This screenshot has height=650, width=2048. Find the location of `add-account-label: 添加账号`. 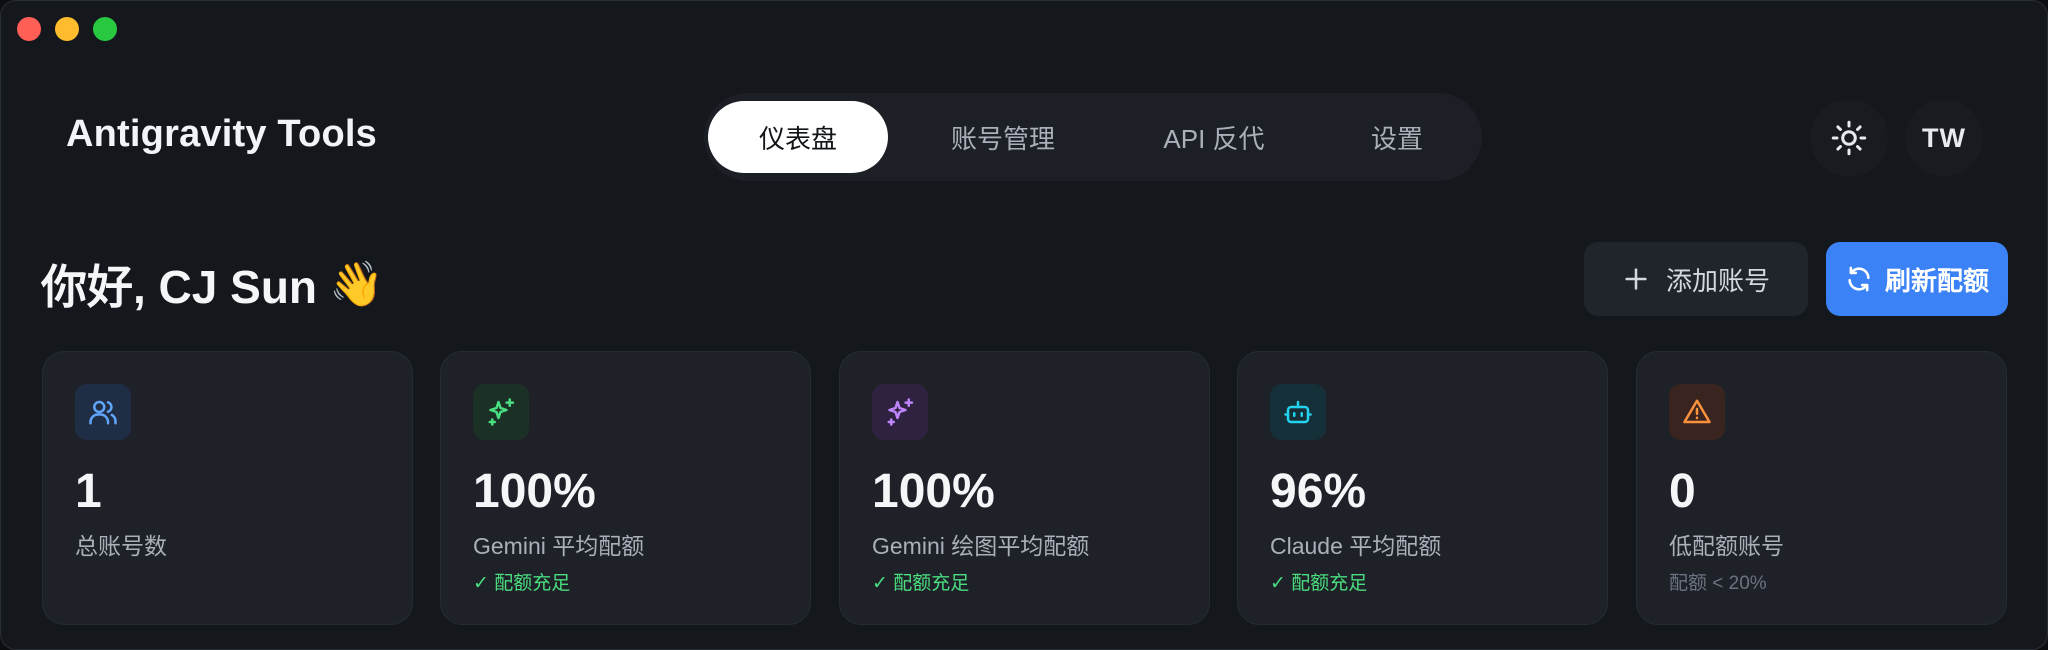

add-account-label: 添加账号 is located at coordinates (1717, 280).